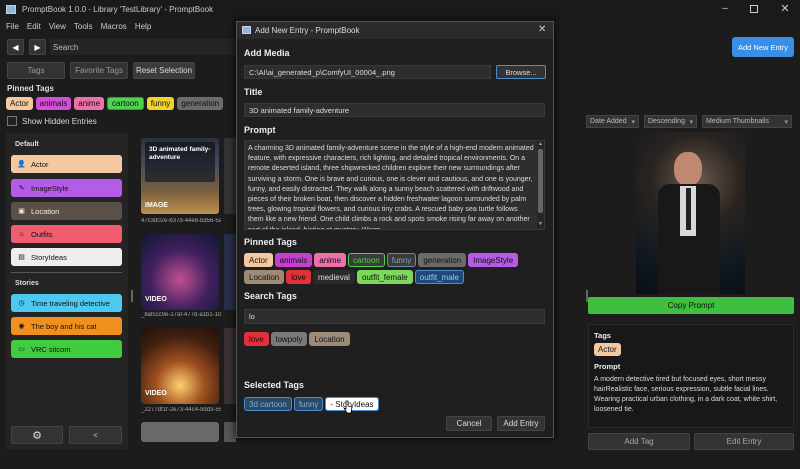  What do you see at coordinates (394, 340) in the screenshot?
I see `search-results: love lowpoly Location` at bounding box center [394, 340].